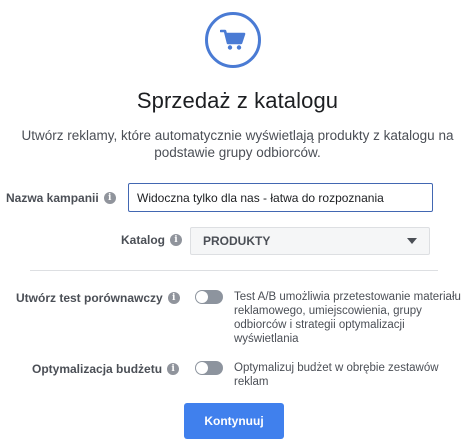 The width and height of the screenshot is (475, 447). I want to click on continue-button: Kontynuuj, so click(234, 421).